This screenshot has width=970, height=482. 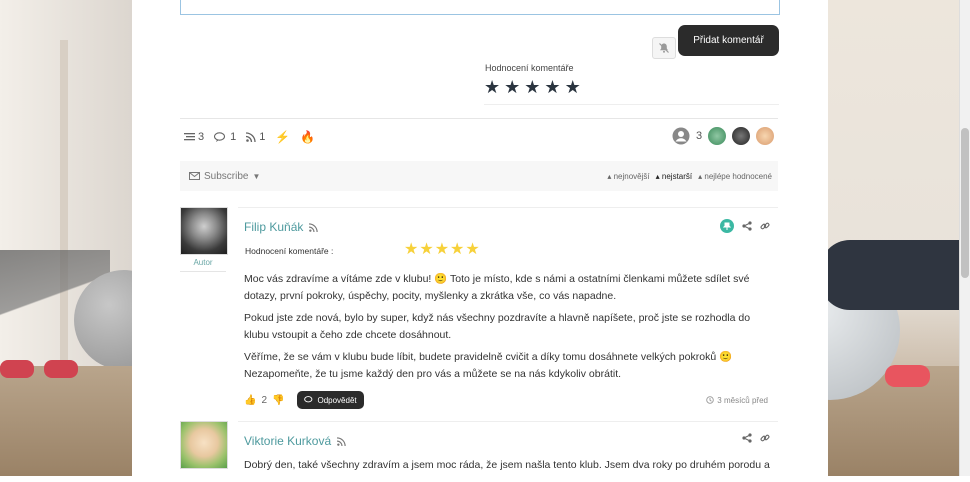 I want to click on comment-timestamp: 3 měsíců před, so click(x=737, y=400).